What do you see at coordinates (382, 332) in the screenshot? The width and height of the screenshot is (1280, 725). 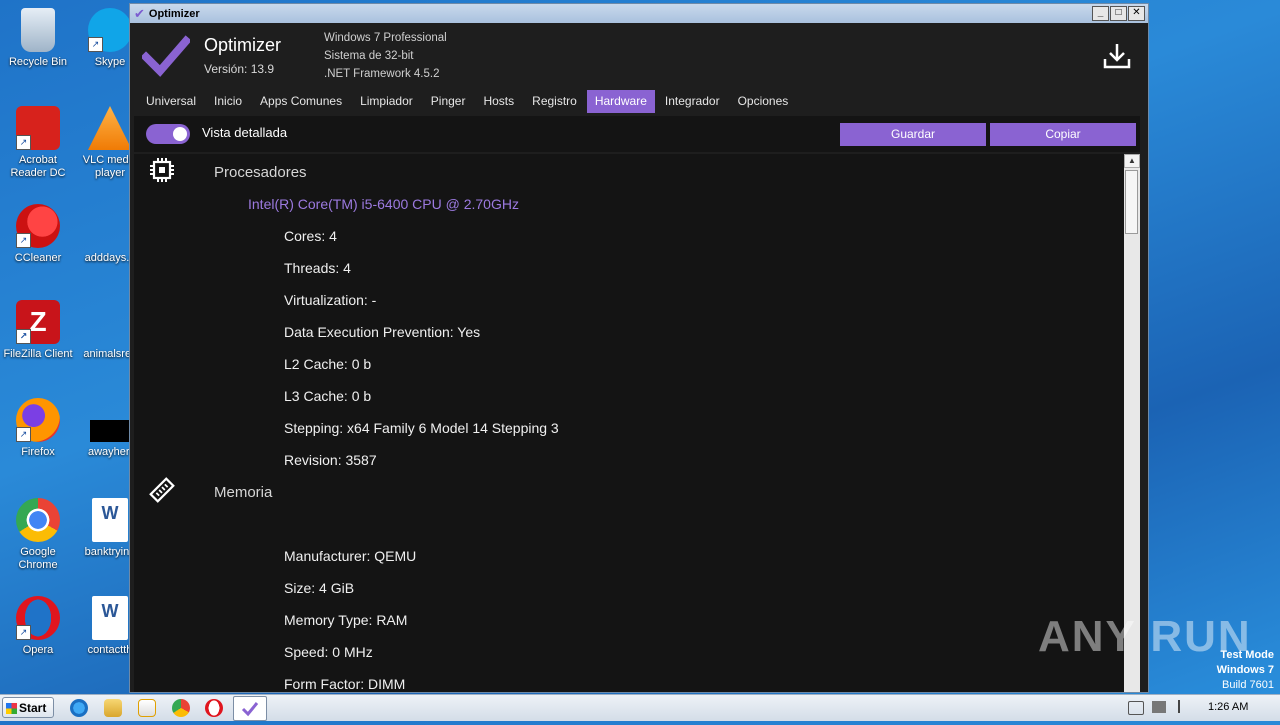 I see `cpu-dep: Data Execution Prevention: Yes` at bounding box center [382, 332].